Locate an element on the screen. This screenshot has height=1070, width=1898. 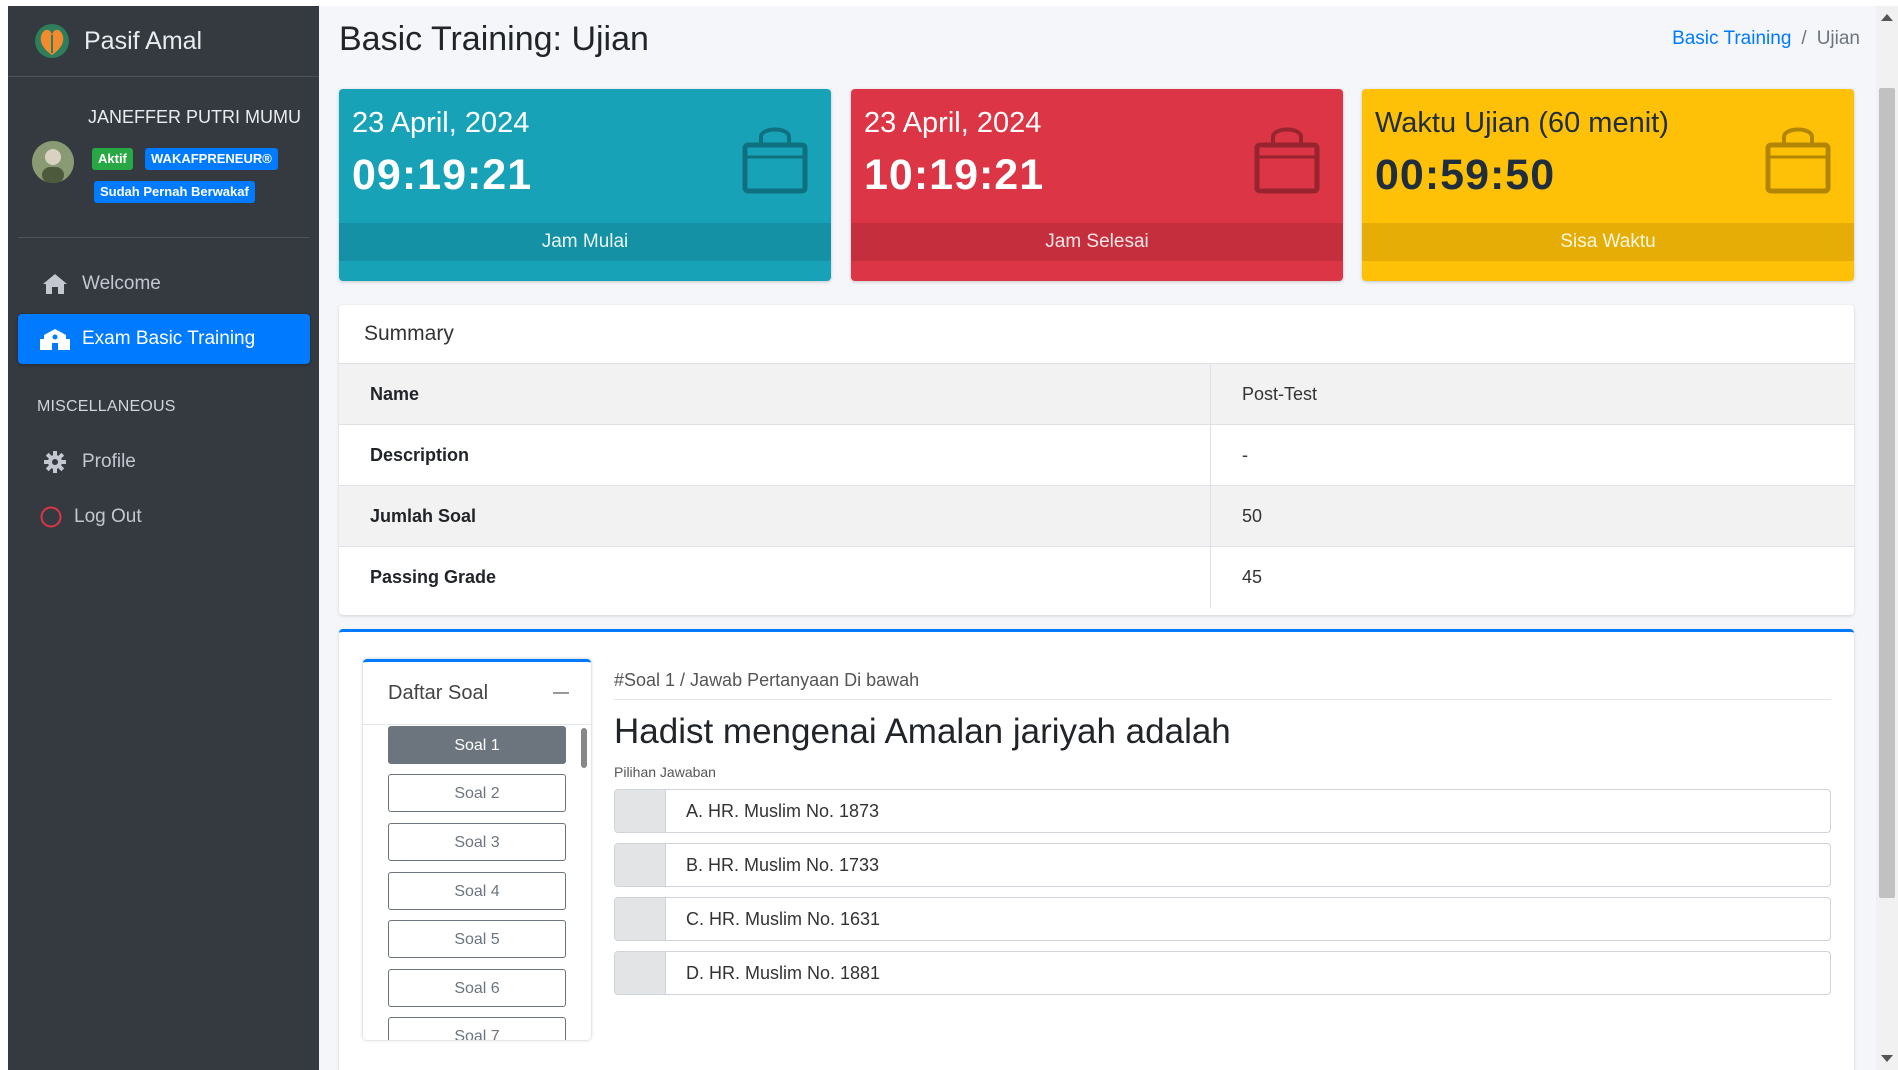
scroll-down-arrow-icon is located at coordinates (1887, 1058).